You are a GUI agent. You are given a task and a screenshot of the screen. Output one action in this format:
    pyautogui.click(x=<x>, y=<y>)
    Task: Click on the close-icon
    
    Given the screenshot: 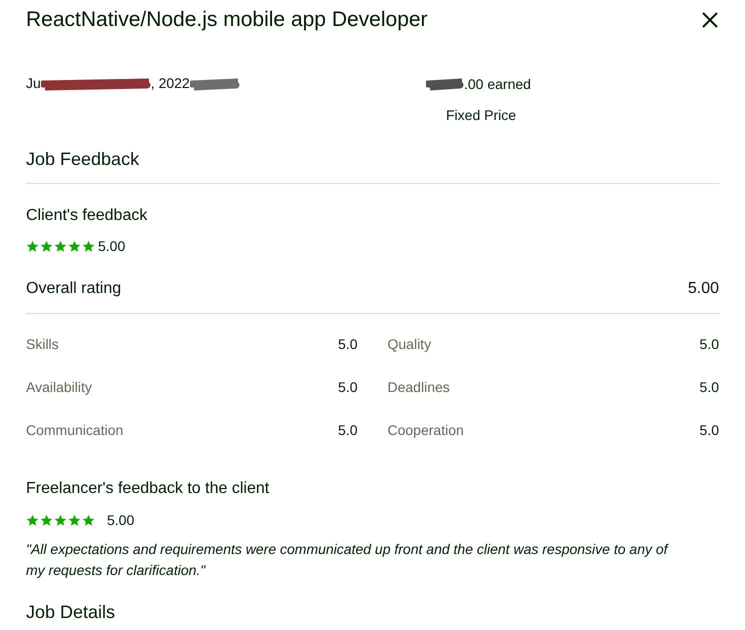 What is the action you would take?
    pyautogui.click(x=710, y=19)
    